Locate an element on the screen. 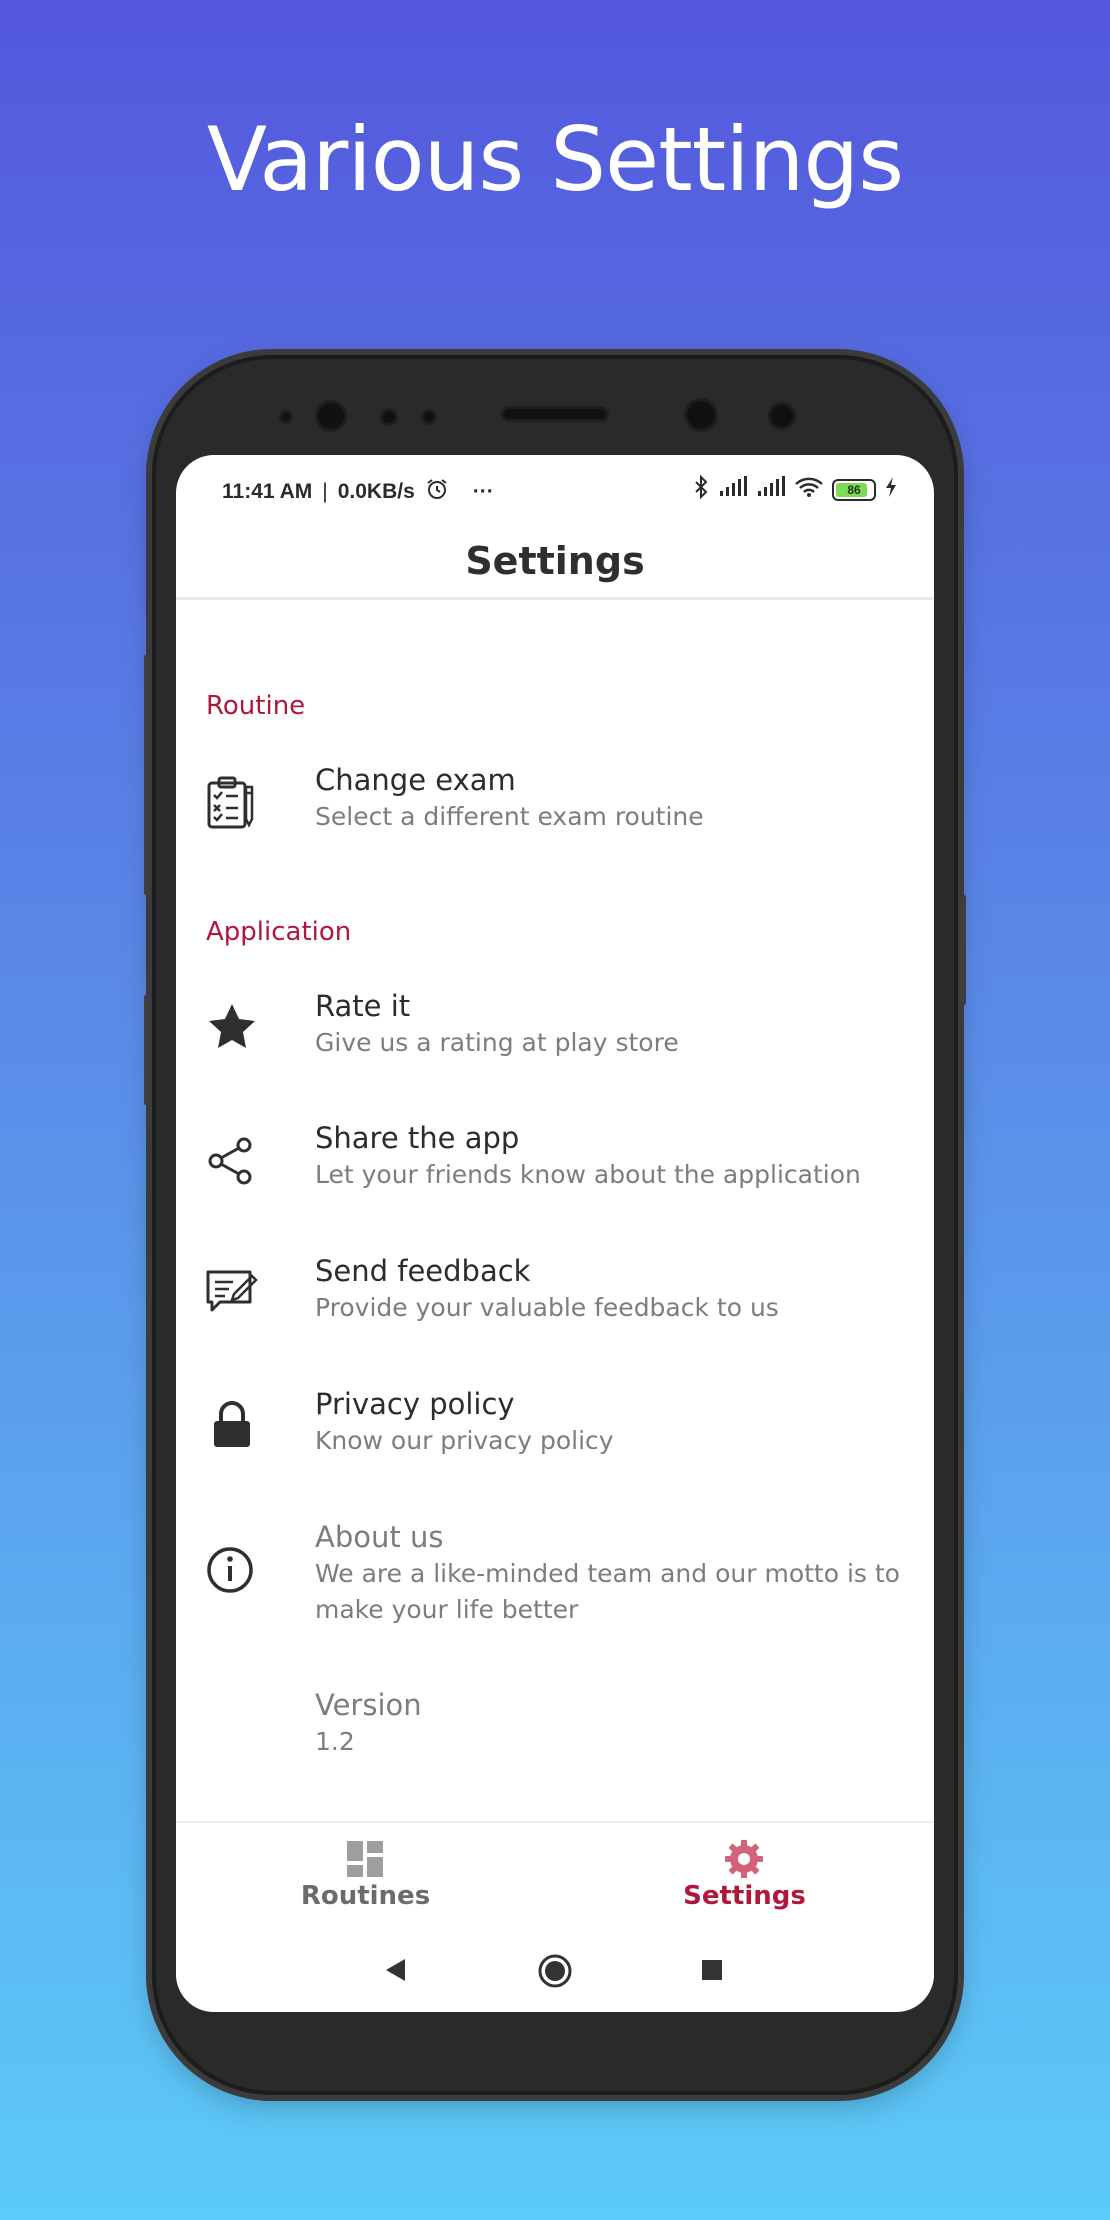 The image size is (1110, 2220). back-icon is located at coordinates (396, 1972).